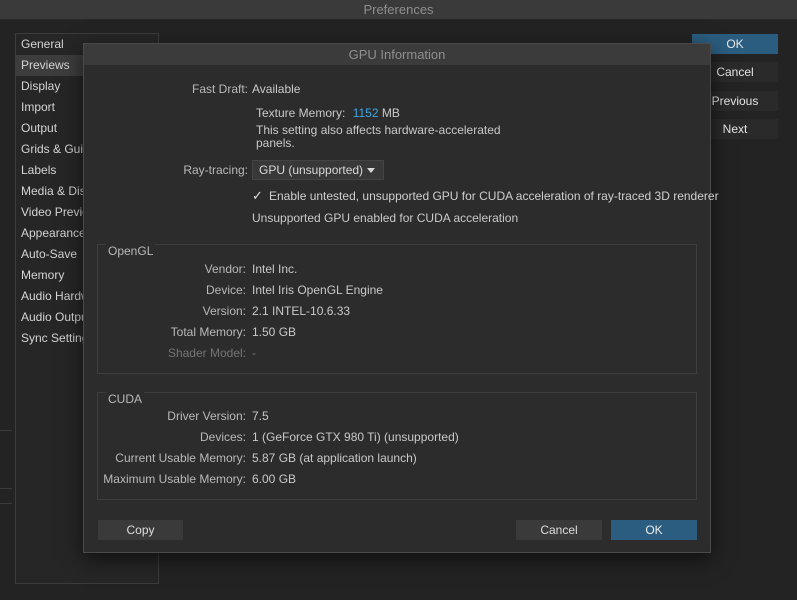  Describe the element at coordinates (140, 530) in the screenshot. I see `copy-button: Copy` at that location.